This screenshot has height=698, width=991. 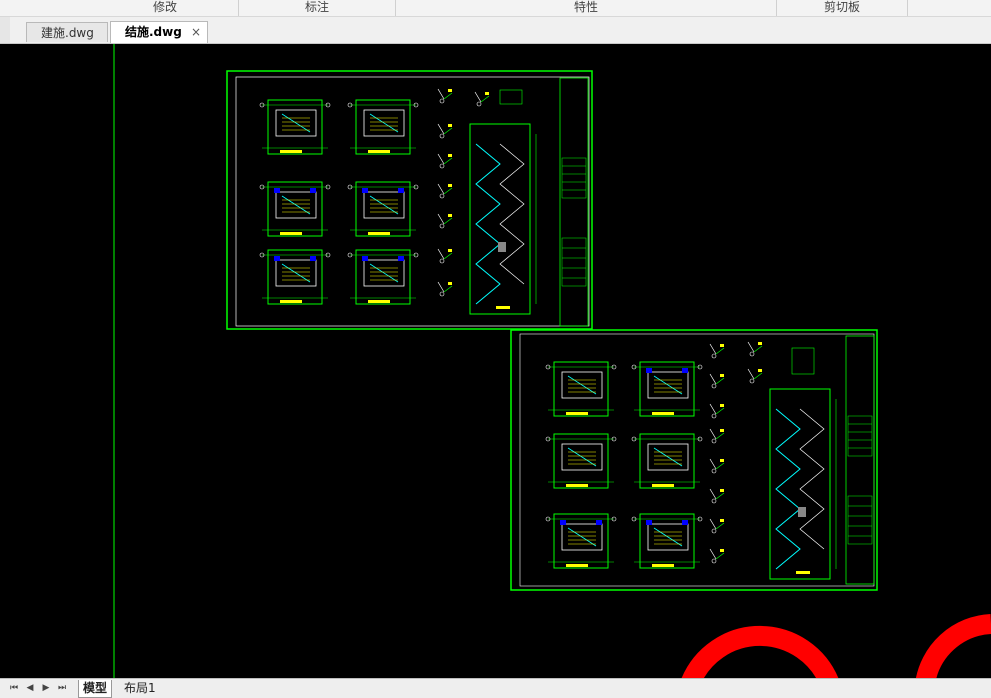 I want to click on first-icon: ⏮, so click(x=14, y=688).